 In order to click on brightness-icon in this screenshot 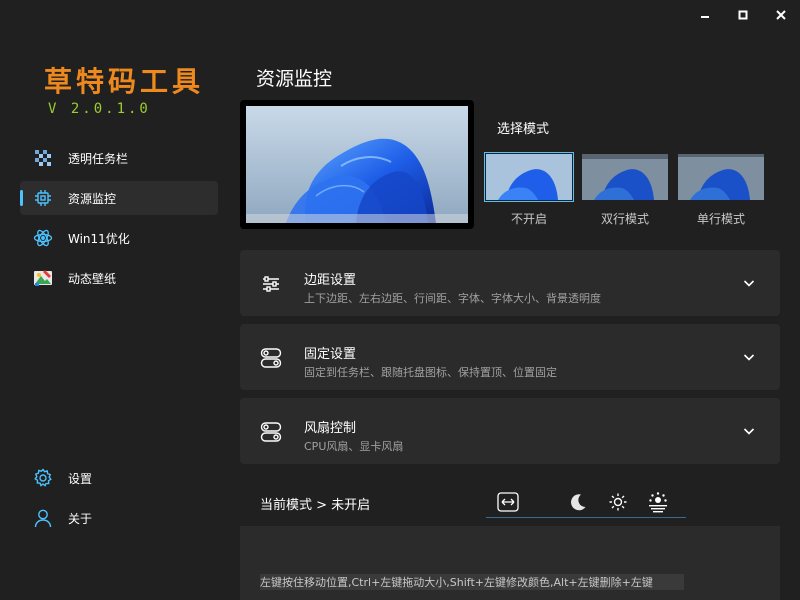, I will do `click(658, 502)`.